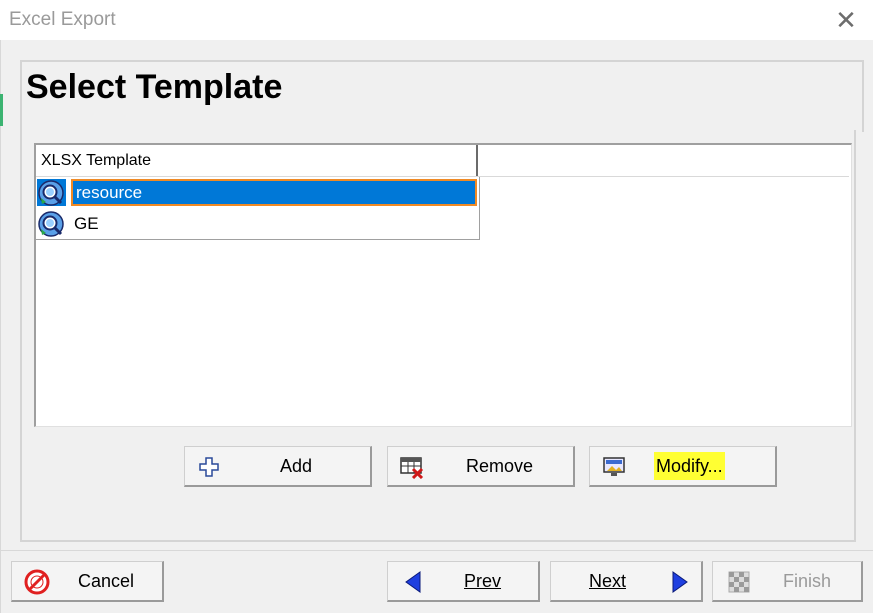 This screenshot has width=873, height=613. Describe the element at coordinates (846, 20) in the screenshot. I see `close-icon: ✕` at that location.